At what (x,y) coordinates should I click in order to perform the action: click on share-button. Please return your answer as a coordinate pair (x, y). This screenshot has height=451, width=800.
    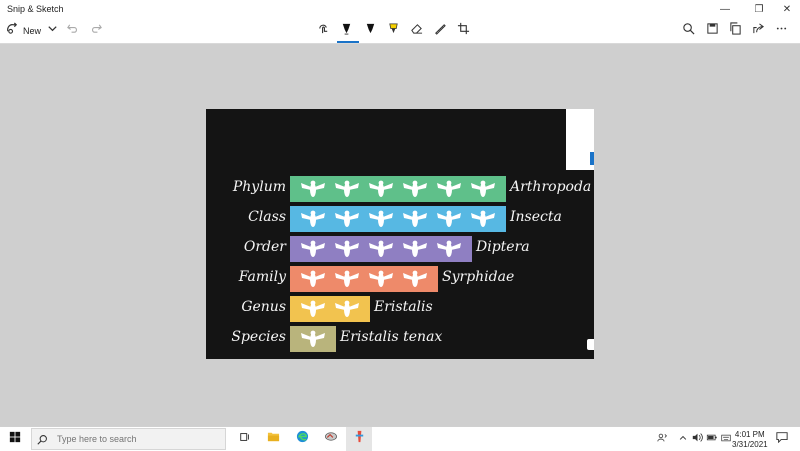
    Looking at the image, I should click on (758, 31).